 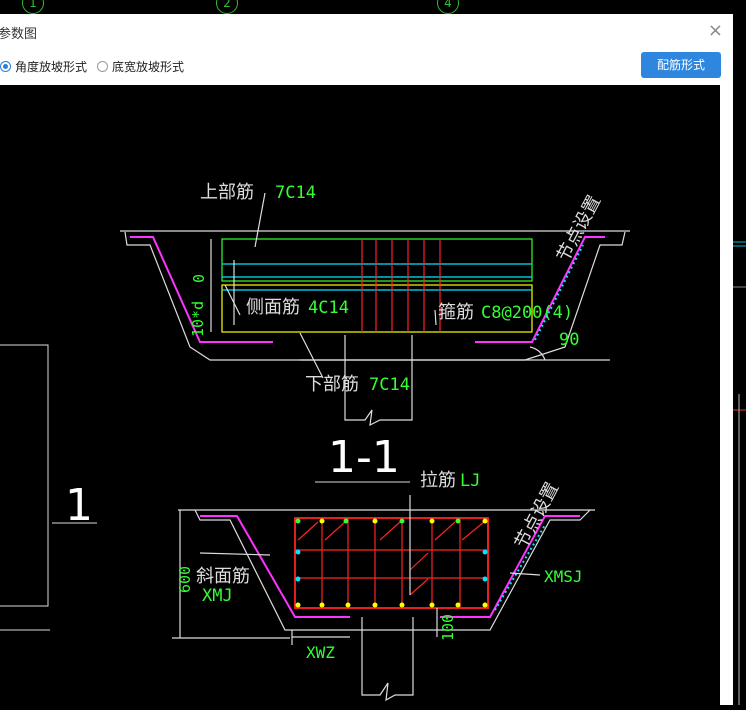 I want to click on slope-form-options: 角度放坡形式 底宽放坡形式, so click(x=97, y=66).